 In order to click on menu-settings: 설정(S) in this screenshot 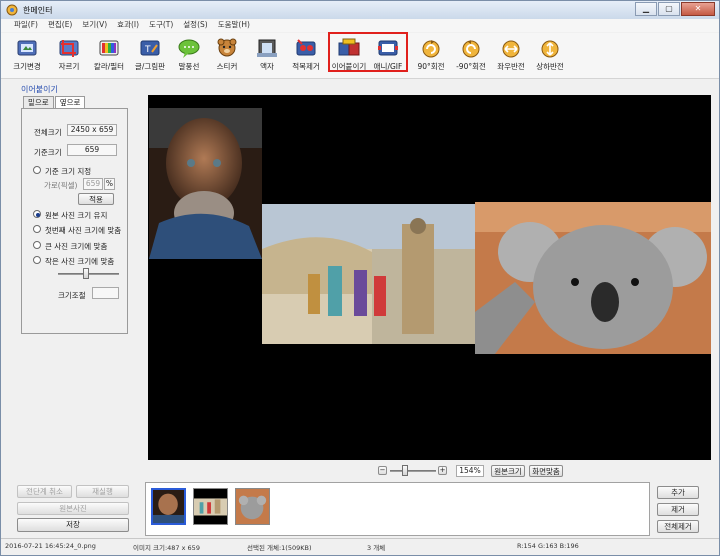, I will do `click(195, 25)`.